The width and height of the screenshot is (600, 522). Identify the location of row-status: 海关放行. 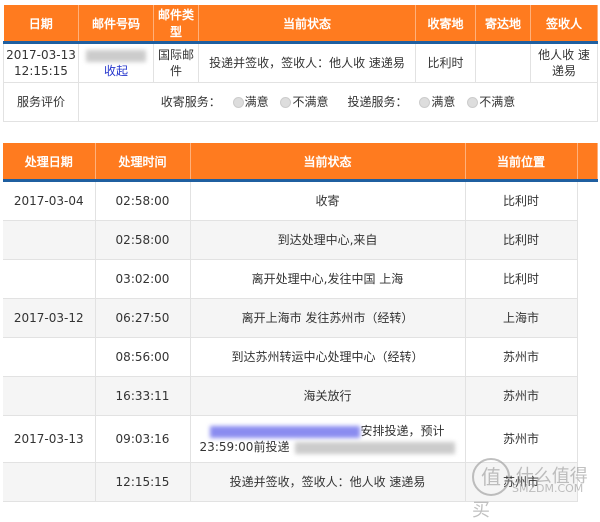
(328, 396).